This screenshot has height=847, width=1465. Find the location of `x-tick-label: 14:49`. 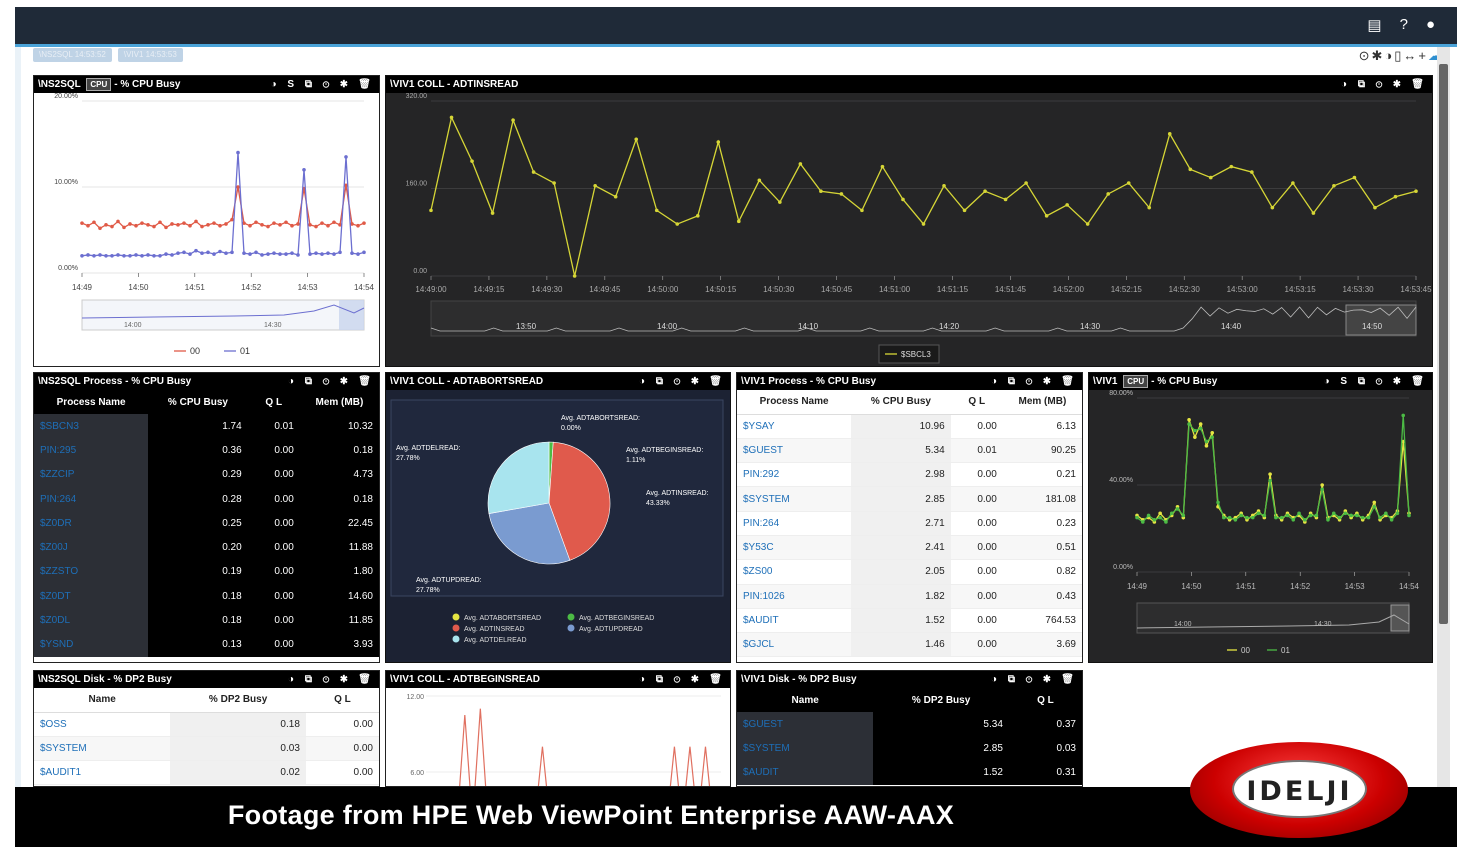

x-tick-label: 14:49 is located at coordinates (1137, 586).